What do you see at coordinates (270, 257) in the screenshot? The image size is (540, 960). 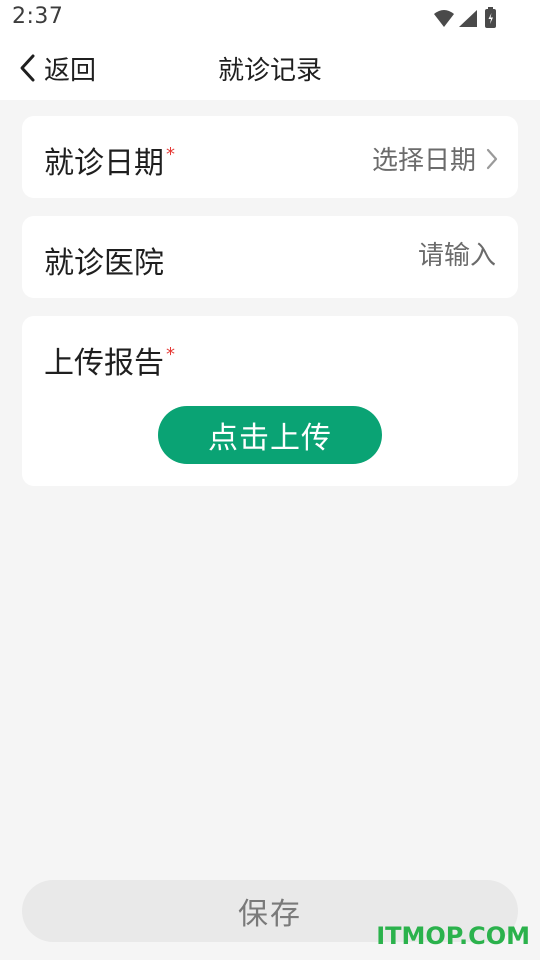 I see `hospital-row: 就诊医院` at bounding box center [270, 257].